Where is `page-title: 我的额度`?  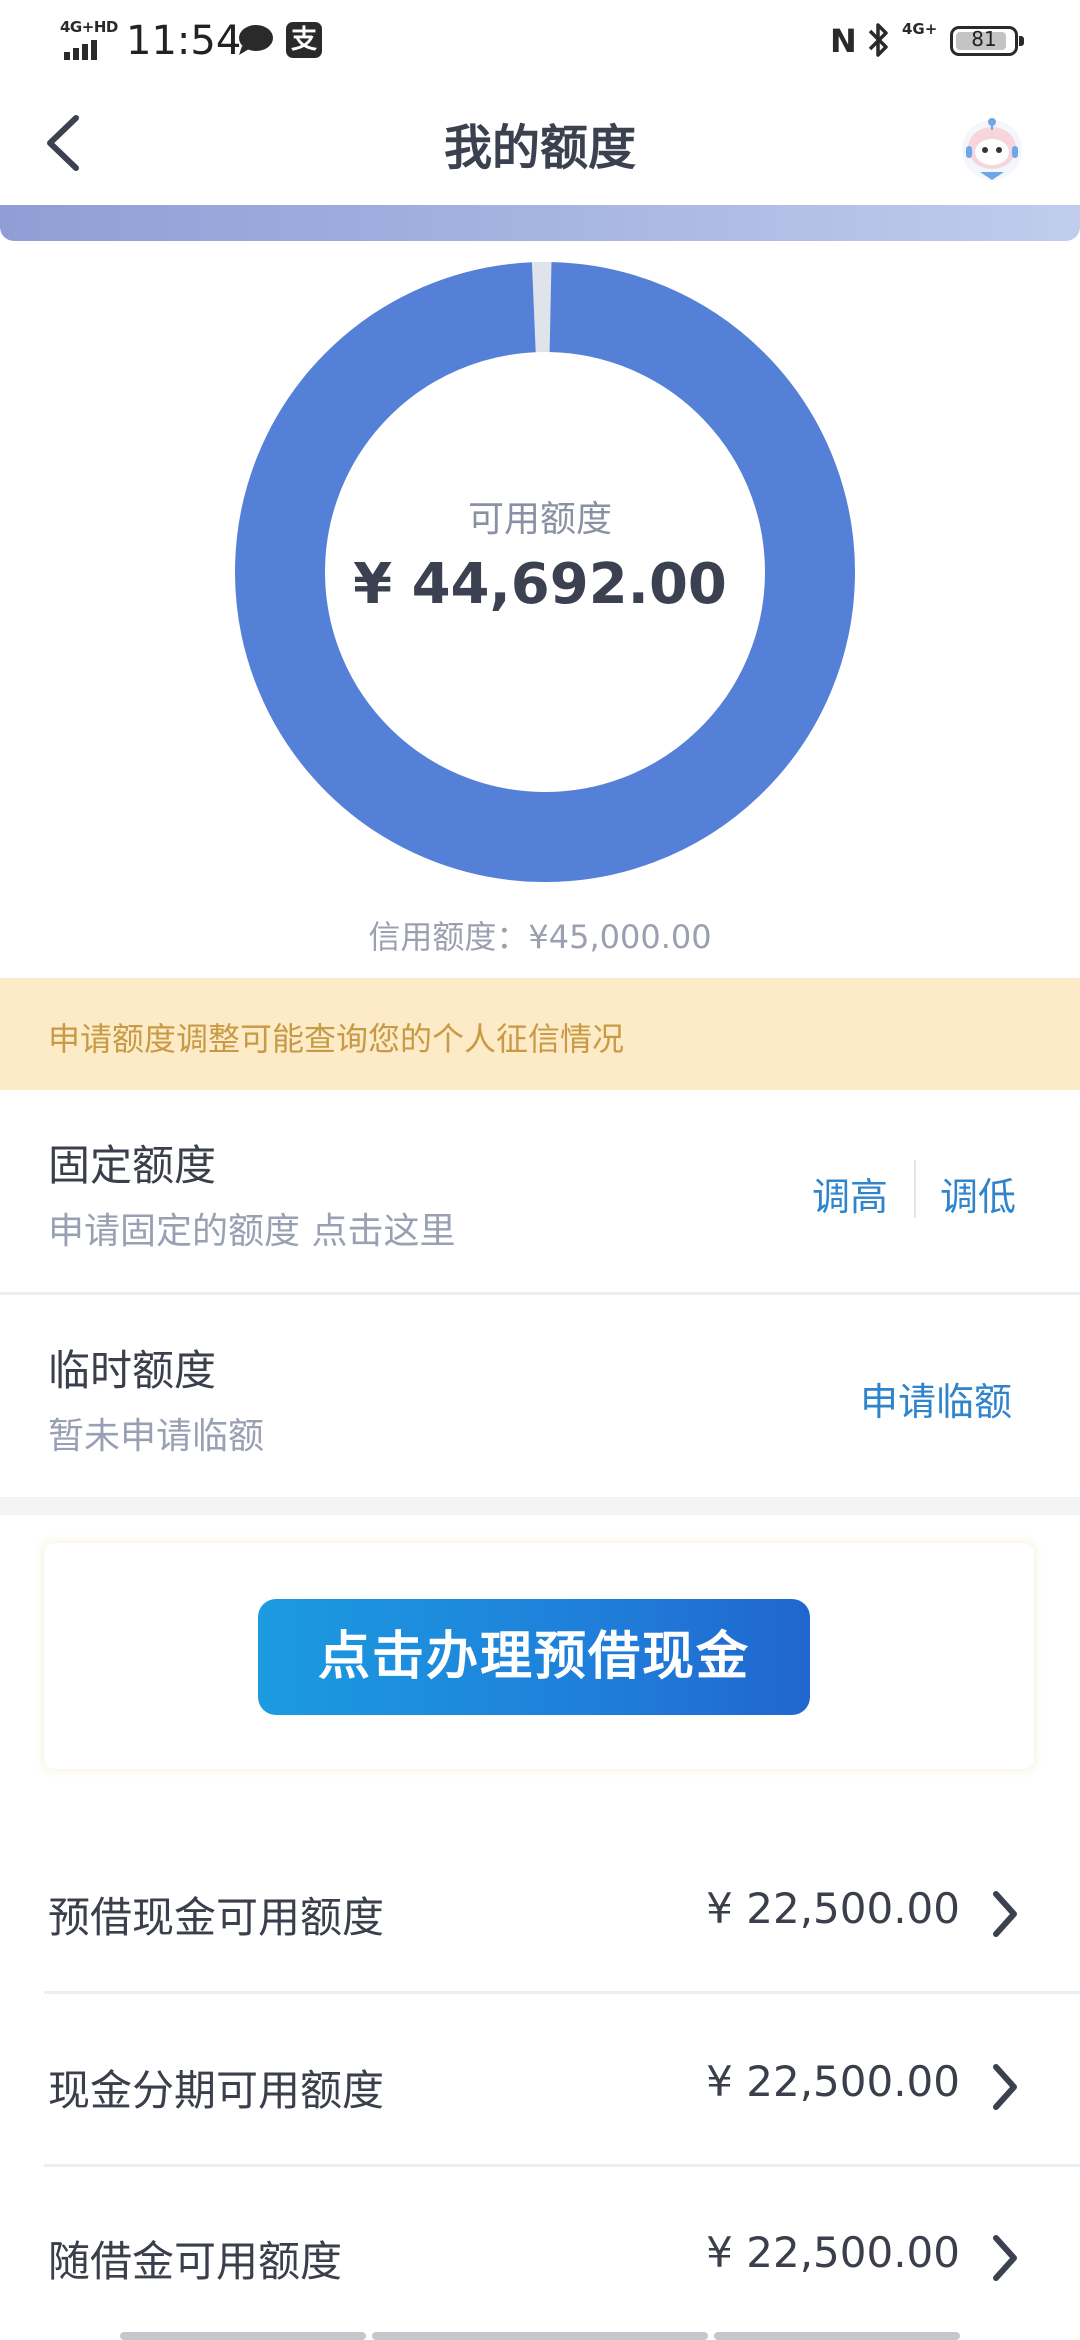 page-title: 我的额度 is located at coordinates (539, 148).